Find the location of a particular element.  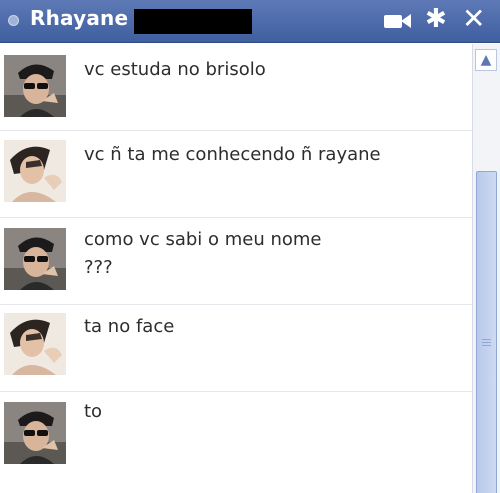

message-text: como vc sabi o meu nome ??? is located at coordinates (203, 253).